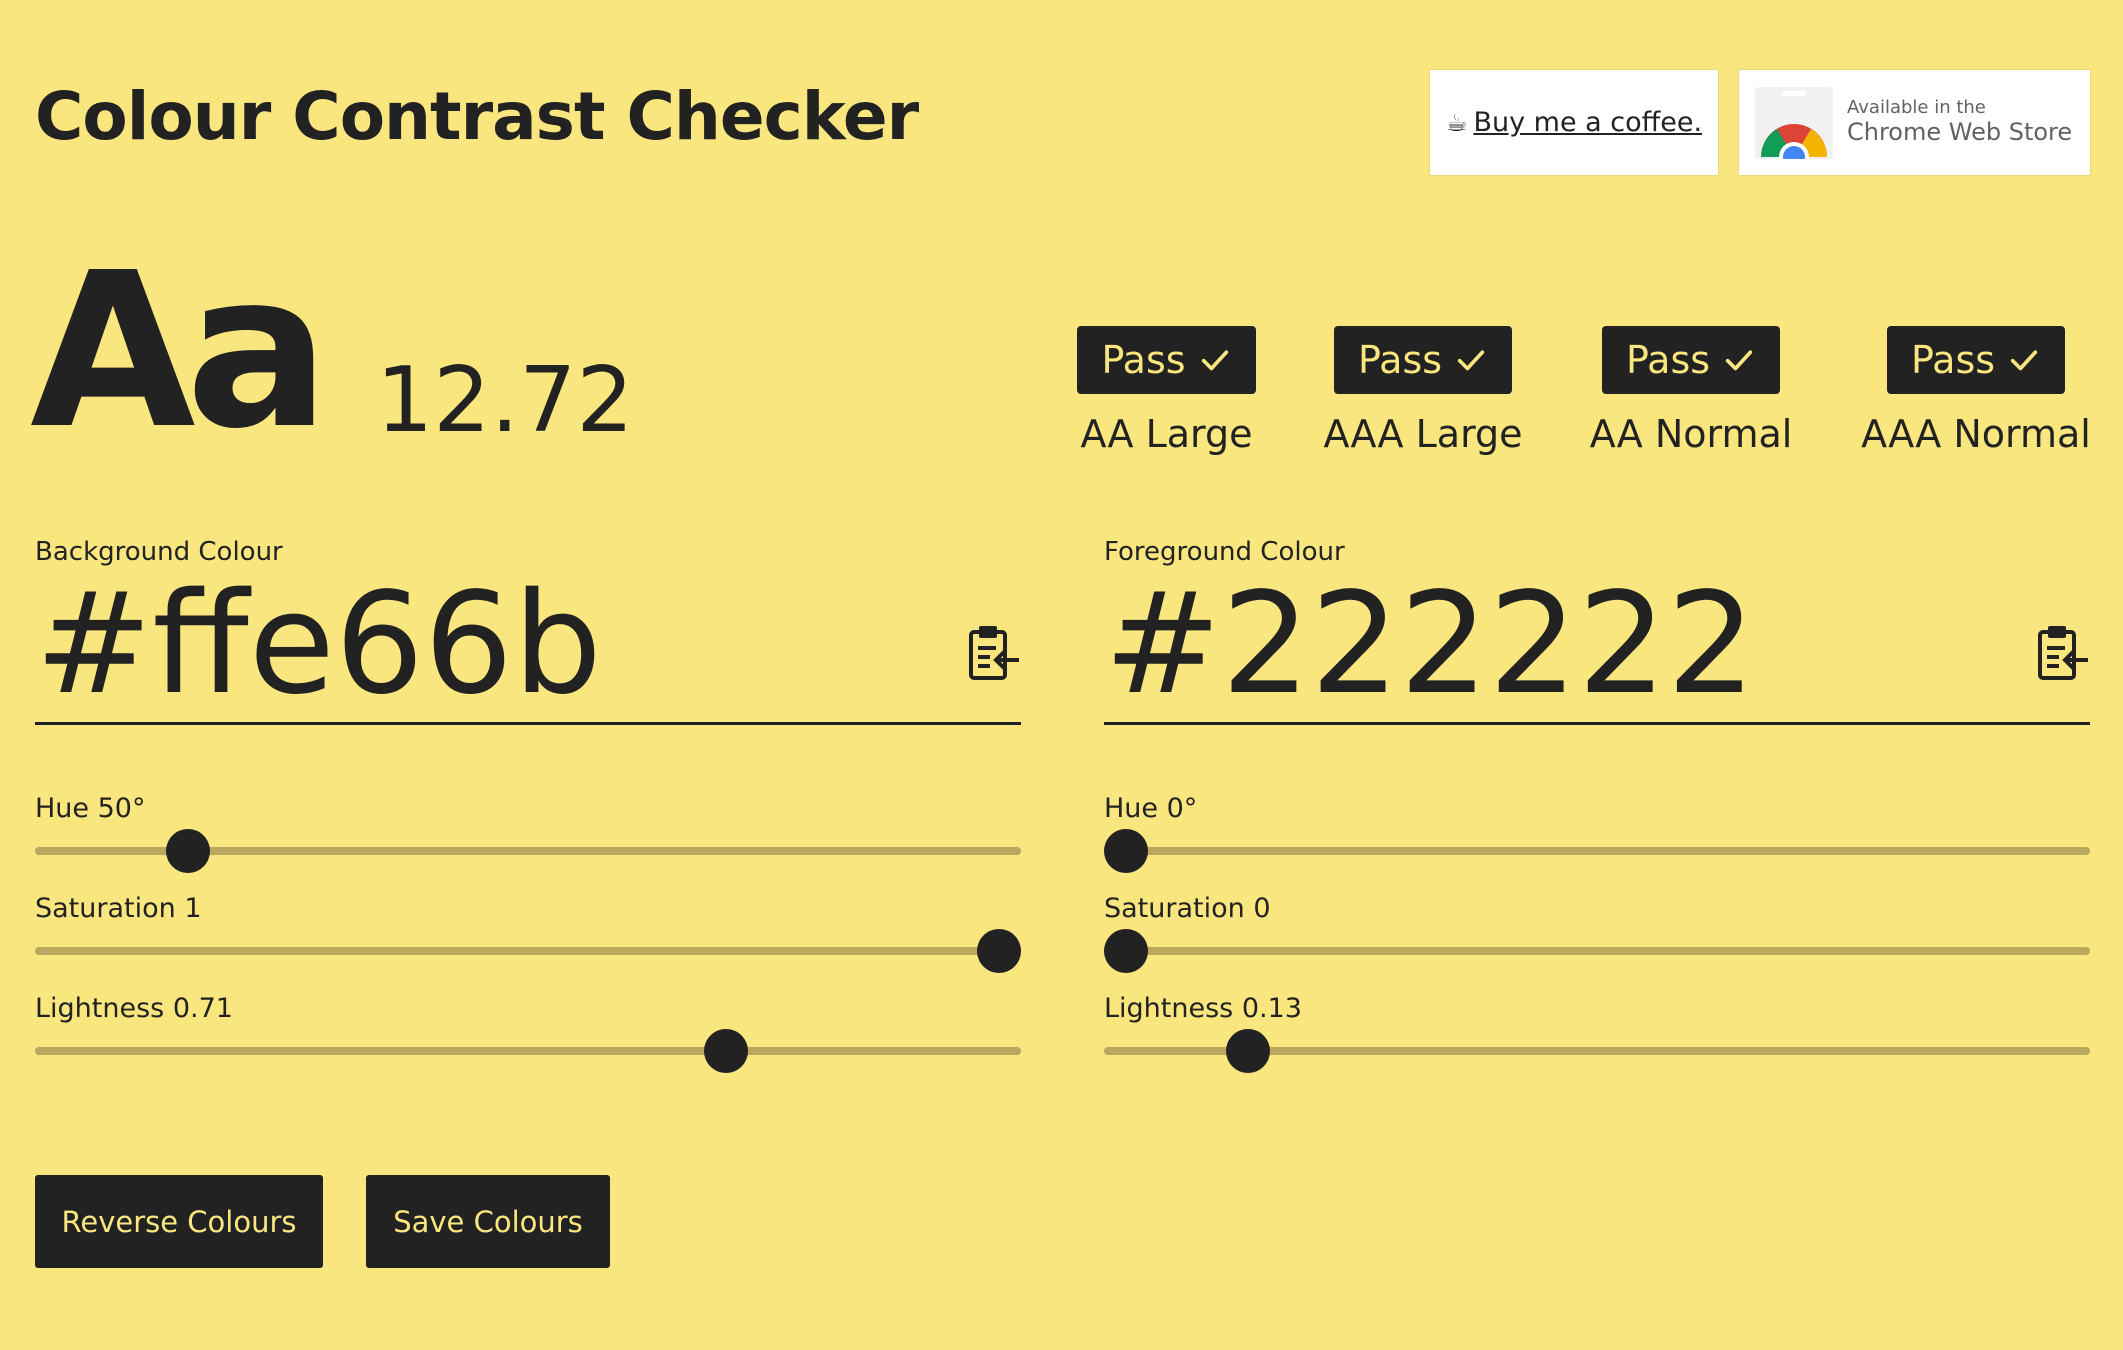 Image resolution: width=2123 pixels, height=1350 pixels. Describe the element at coordinates (1187, 908) in the screenshot. I see `saturation-label: Saturation 0` at that location.